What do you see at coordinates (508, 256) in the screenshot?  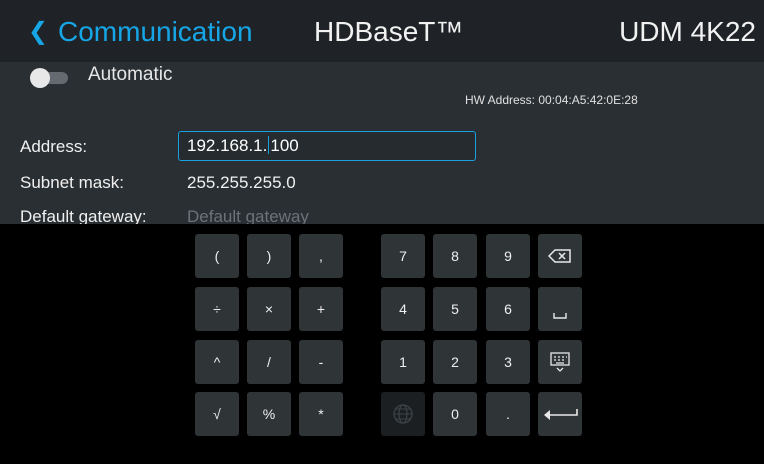 I see `key-9: 9` at bounding box center [508, 256].